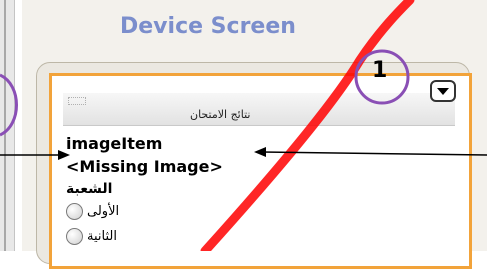  I want to click on right-arrowhead-icon, so click(260, 152).